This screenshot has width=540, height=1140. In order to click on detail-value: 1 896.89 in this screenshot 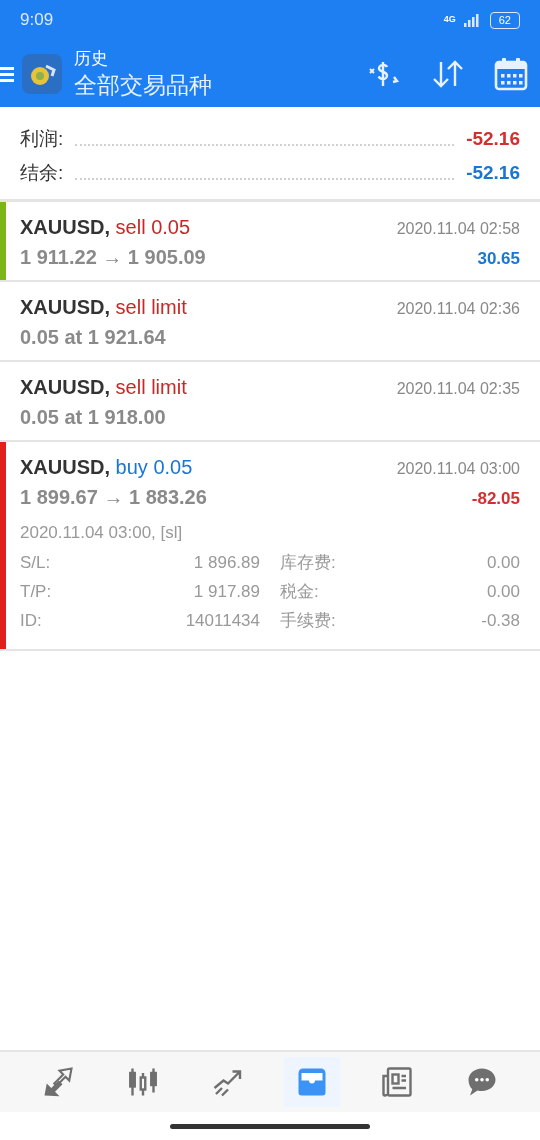, I will do `click(226, 563)`.